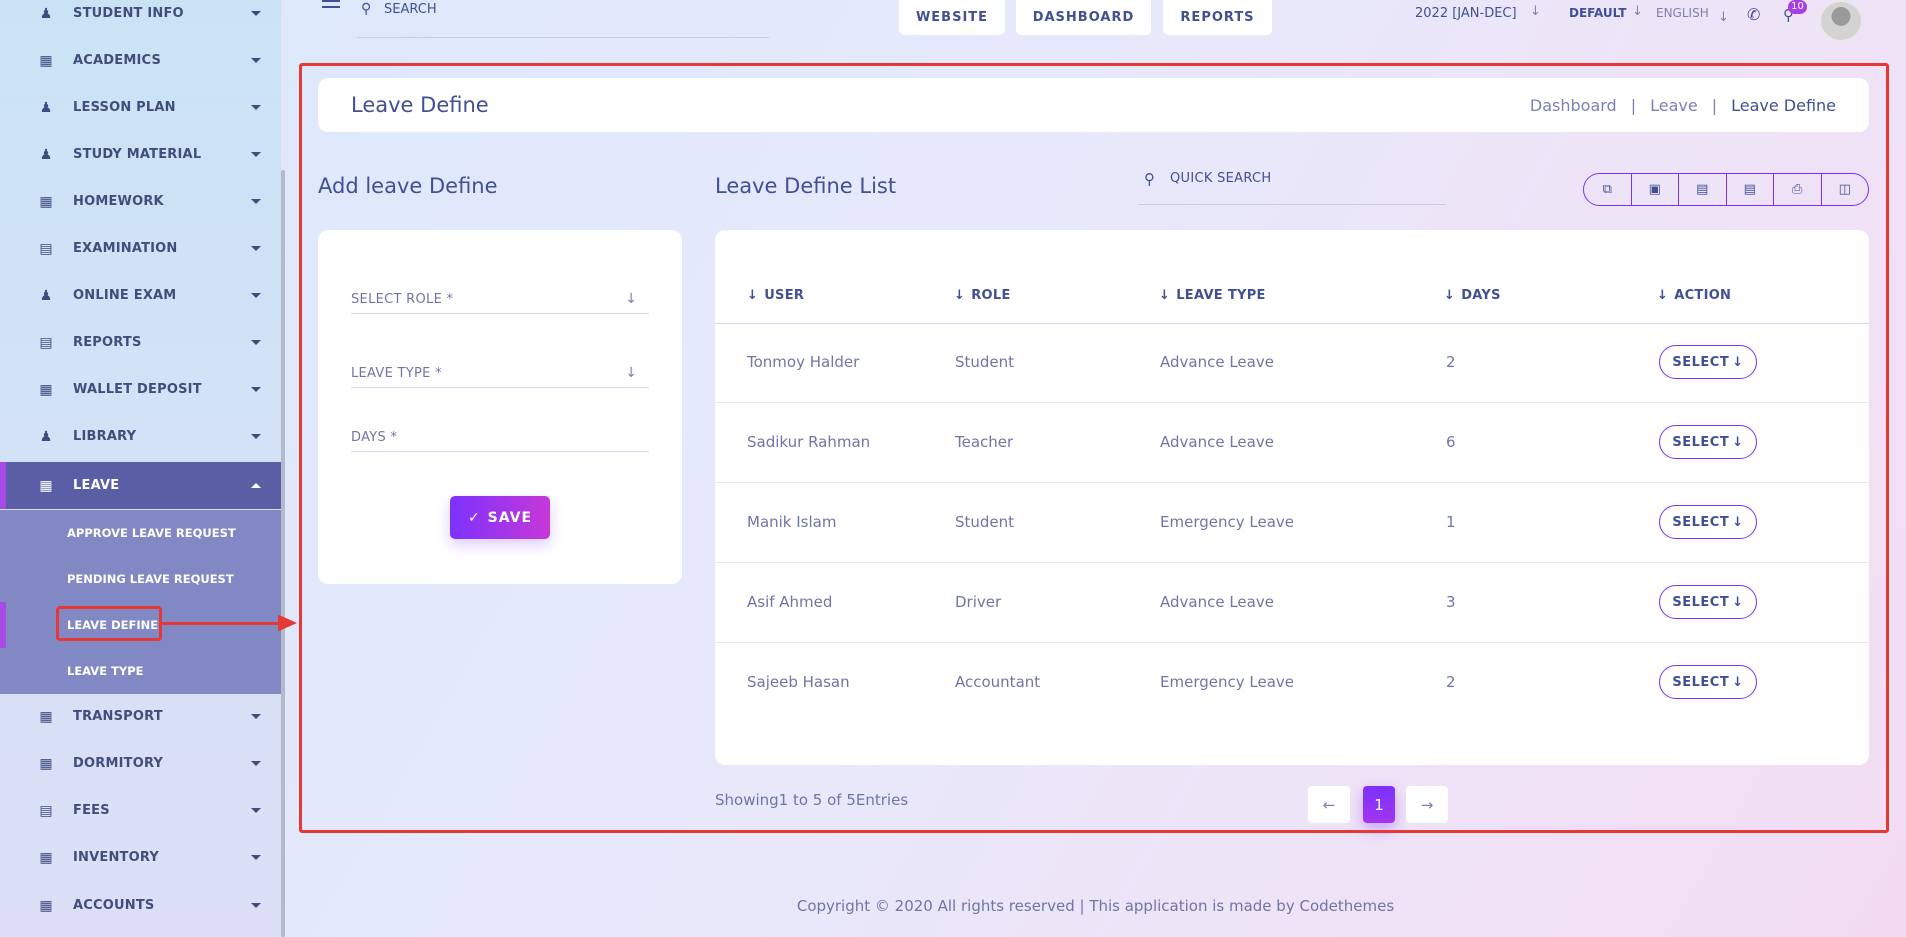  Describe the element at coordinates (1753, 14) in the screenshot. I see `whatsapp-icon: ✆` at that location.